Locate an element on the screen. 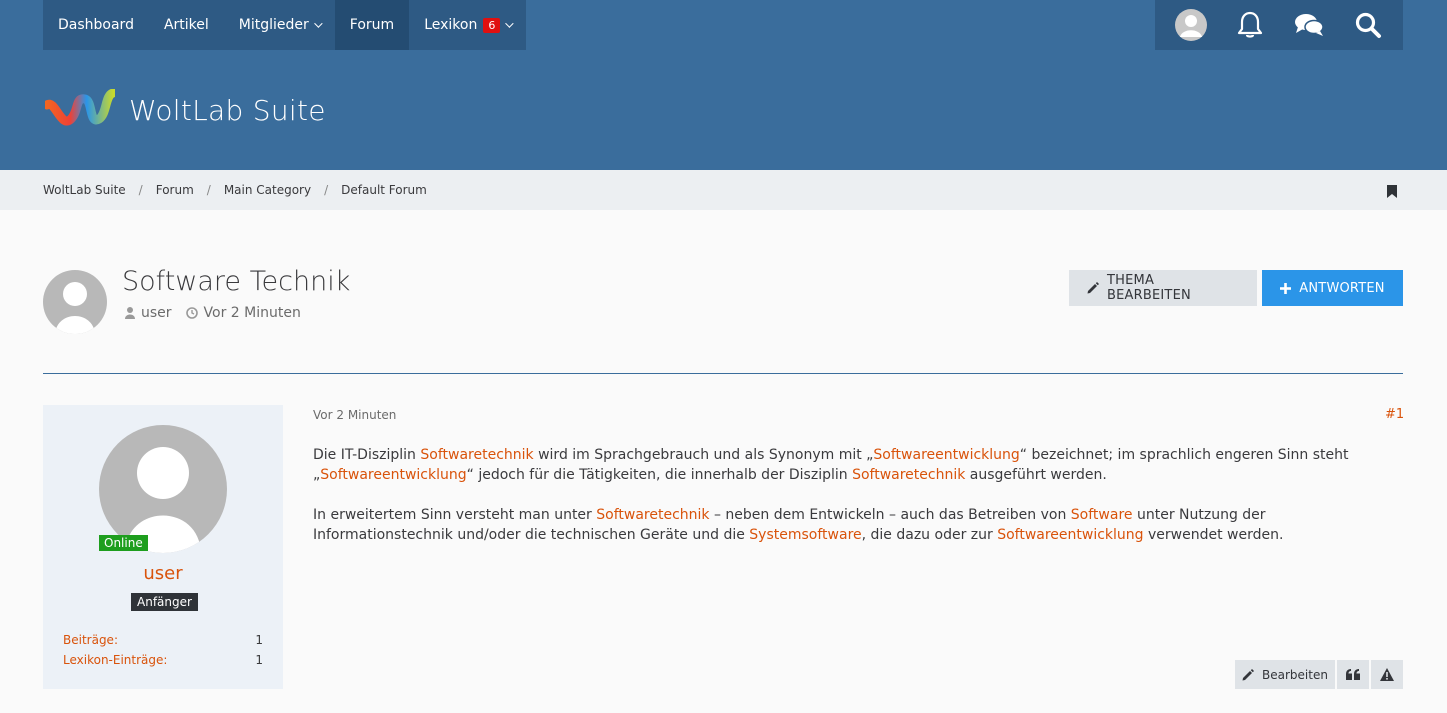 The height and width of the screenshot is (713, 1447). thread-time: Vor 2 Minuten is located at coordinates (243, 313).